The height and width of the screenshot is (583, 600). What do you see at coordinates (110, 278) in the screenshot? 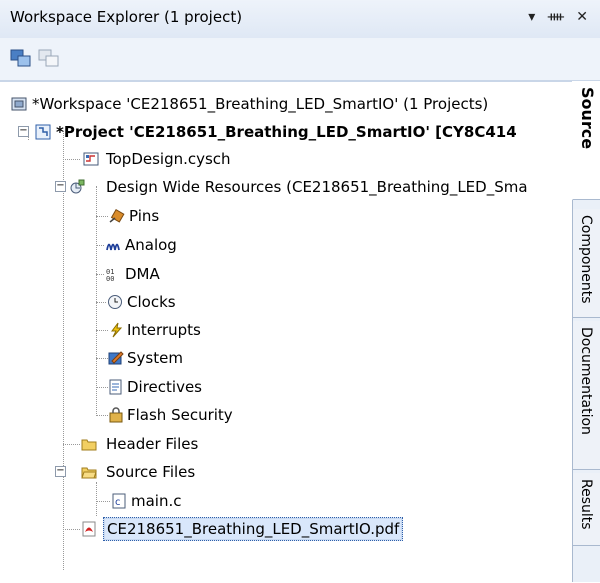
I see `svg-text: 00` at bounding box center [110, 278].